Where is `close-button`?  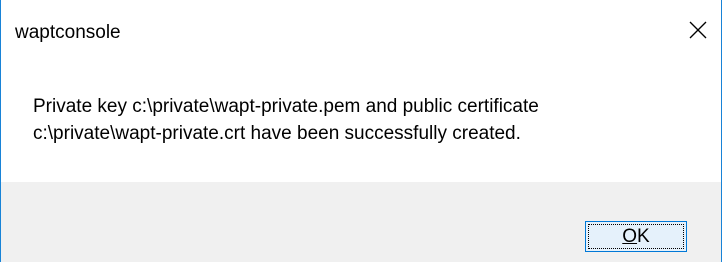
close-button is located at coordinates (698, 30).